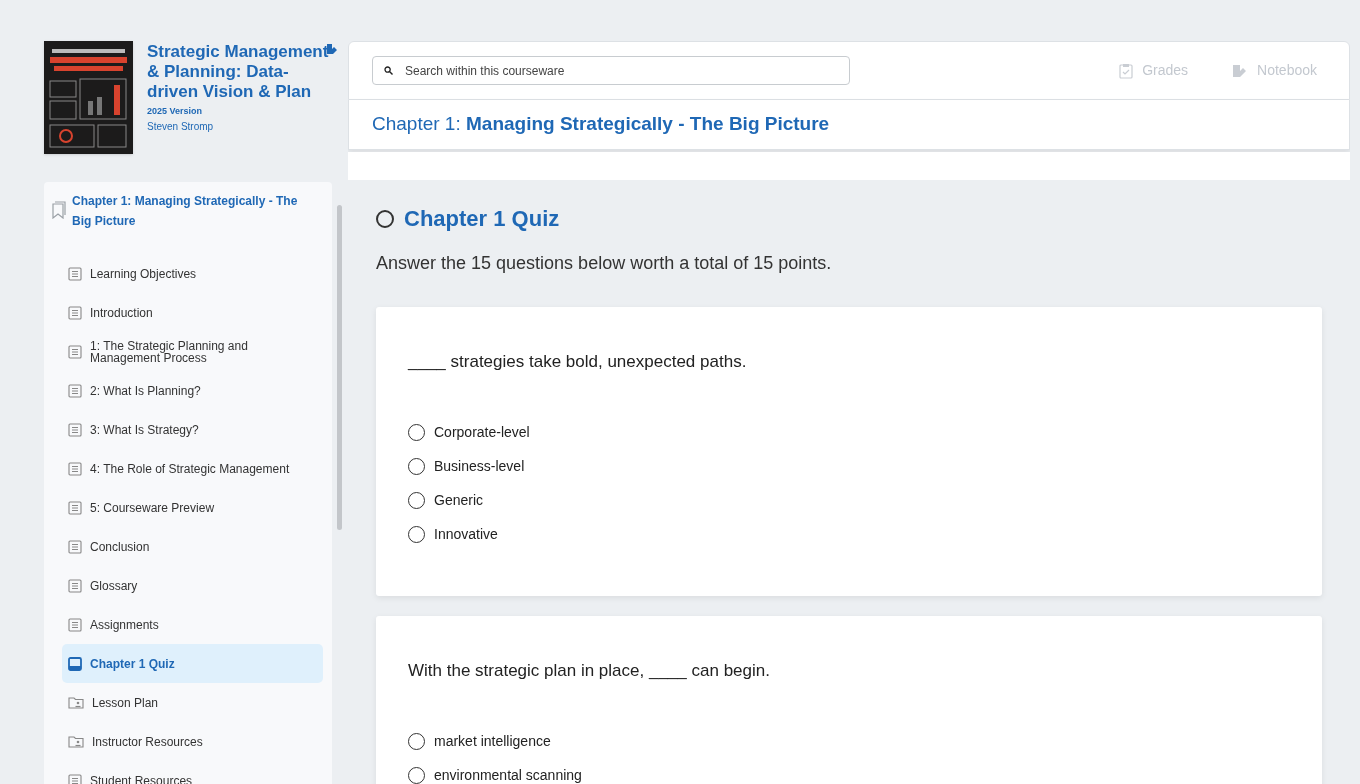 The height and width of the screenshot is (784, 1360). Describe the element at coordinates (589, 670) in the screenshot. I see `question-text: With the strategic plan in place, ____ can begin.` at that location.